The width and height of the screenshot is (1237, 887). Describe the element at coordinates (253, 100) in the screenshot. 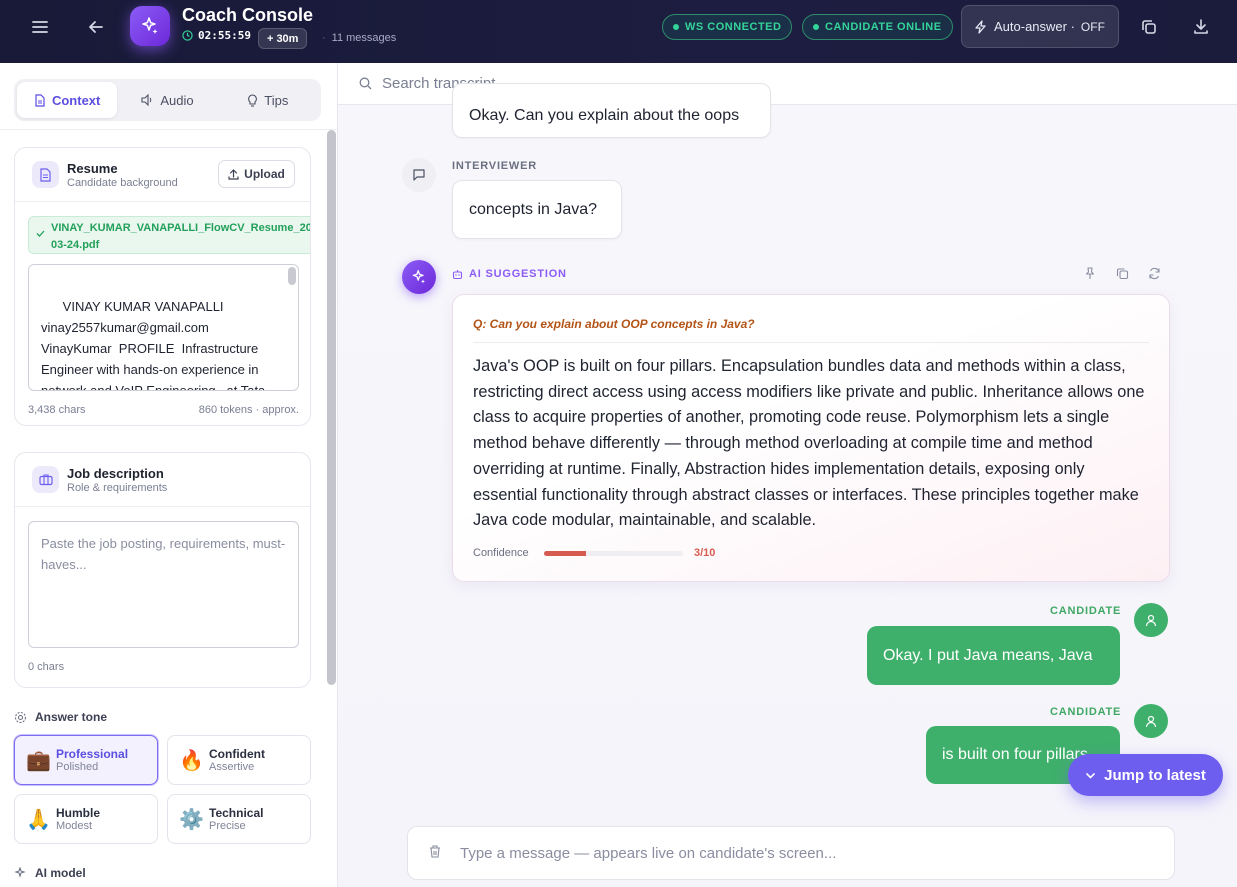

I see `lightbulb-icon` at that location.